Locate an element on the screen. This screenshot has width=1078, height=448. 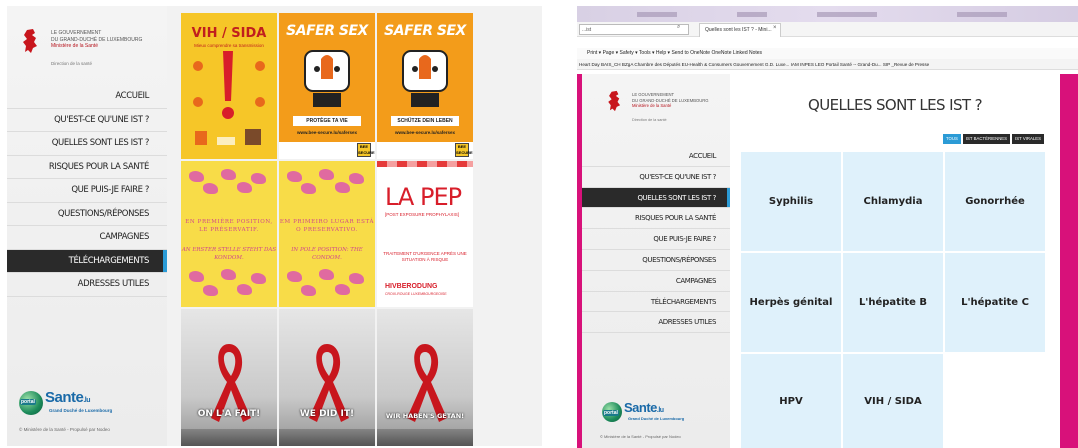
poster-we-did-it: WE DID IT! is located at coordinates (327, 377).